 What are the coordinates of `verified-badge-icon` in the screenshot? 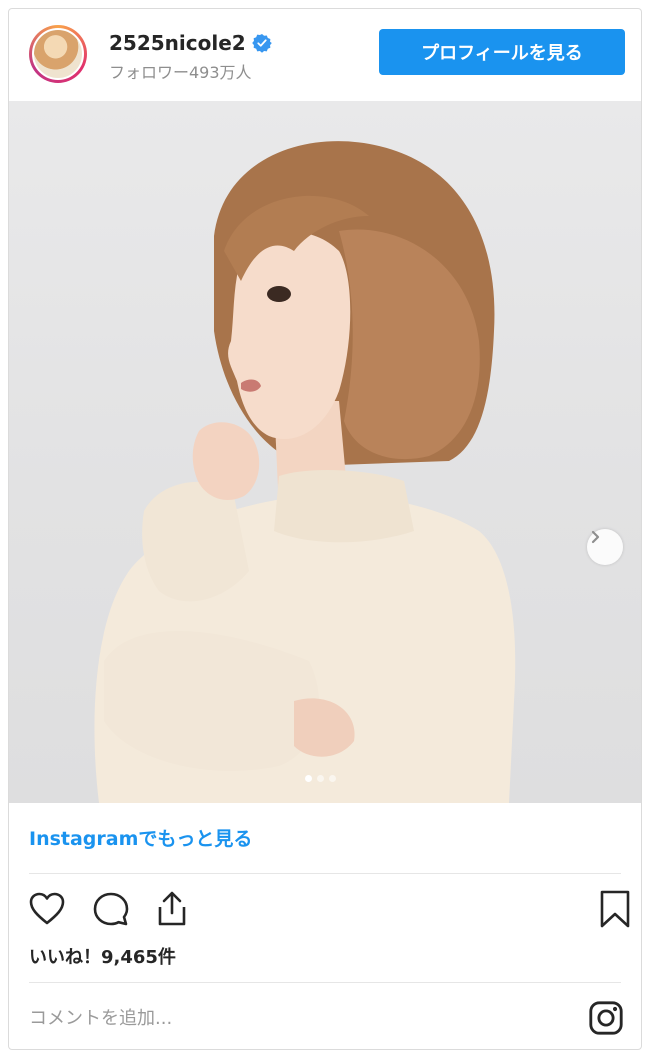 It's located at (261, 43).